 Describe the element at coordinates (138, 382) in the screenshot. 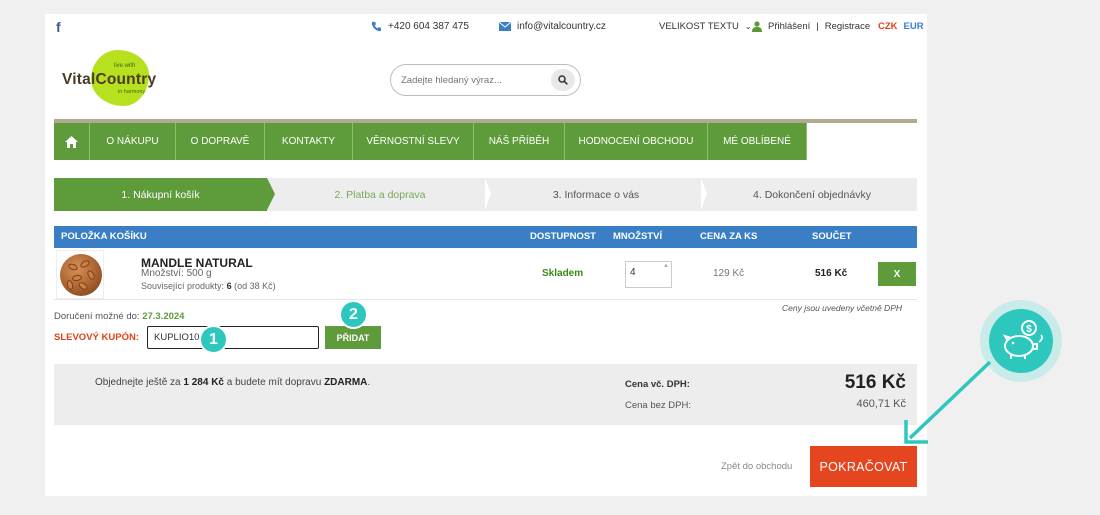

I see `ship-prefix: Objednejte ještě za` at that location.